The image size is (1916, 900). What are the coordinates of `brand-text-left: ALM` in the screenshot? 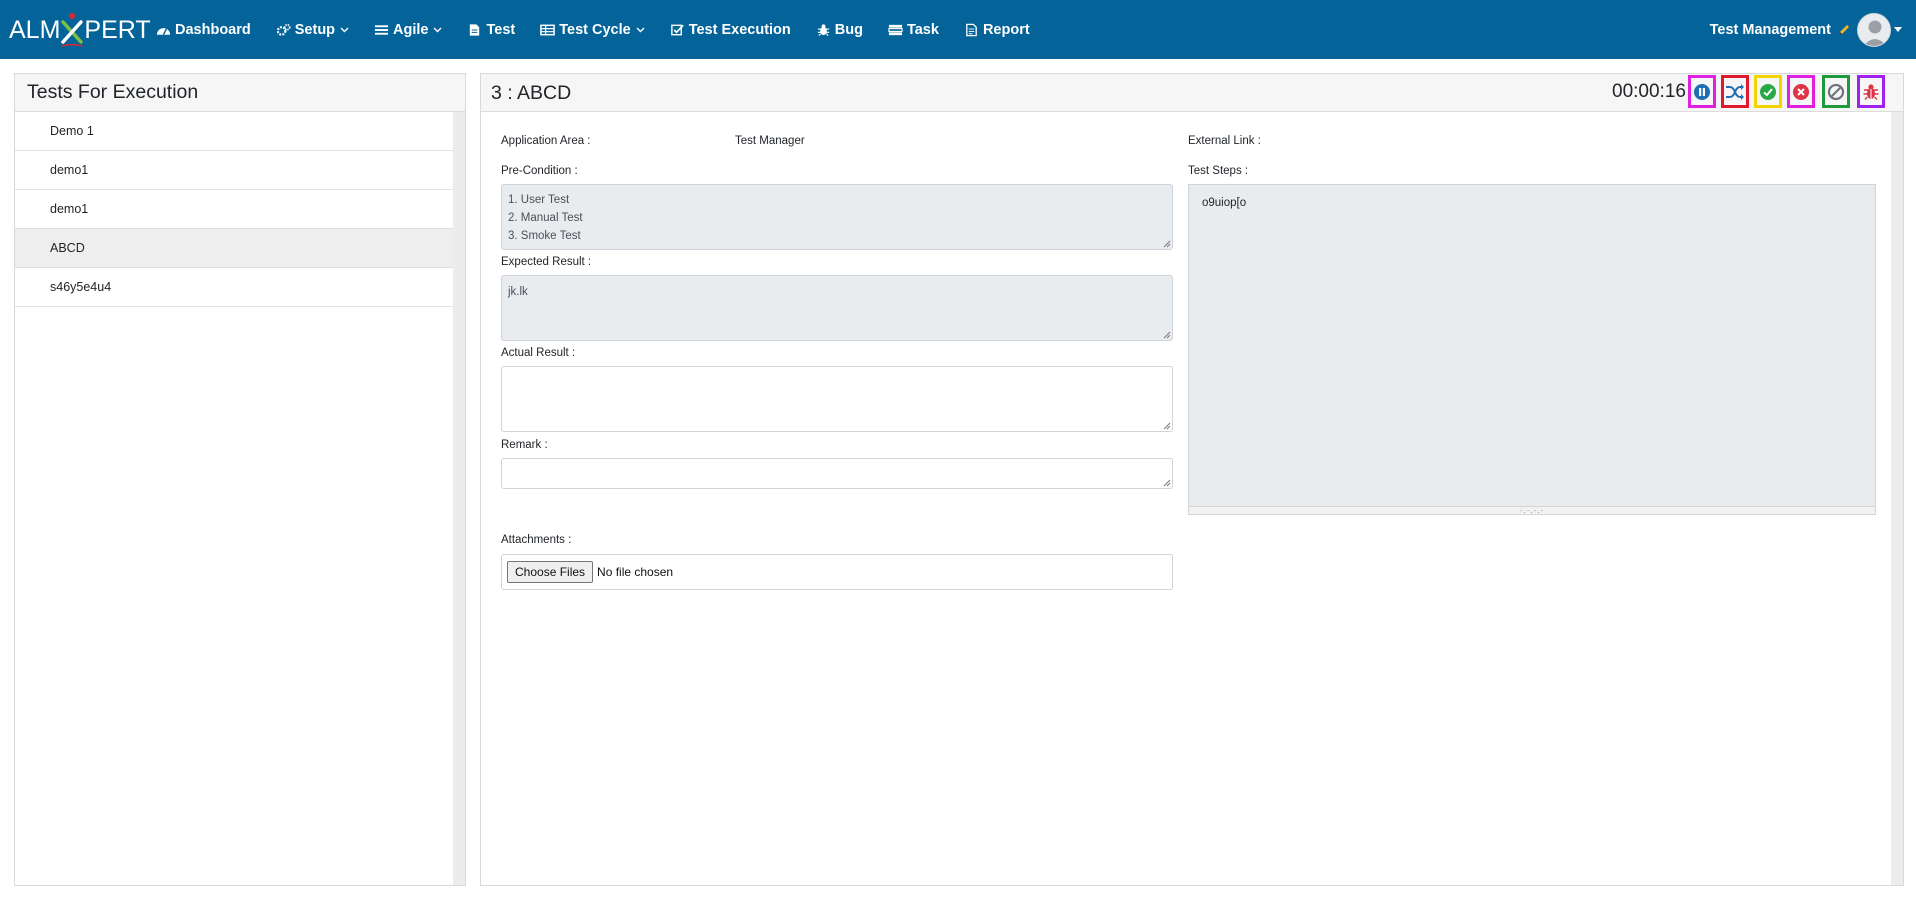 It's located at (35, 29).